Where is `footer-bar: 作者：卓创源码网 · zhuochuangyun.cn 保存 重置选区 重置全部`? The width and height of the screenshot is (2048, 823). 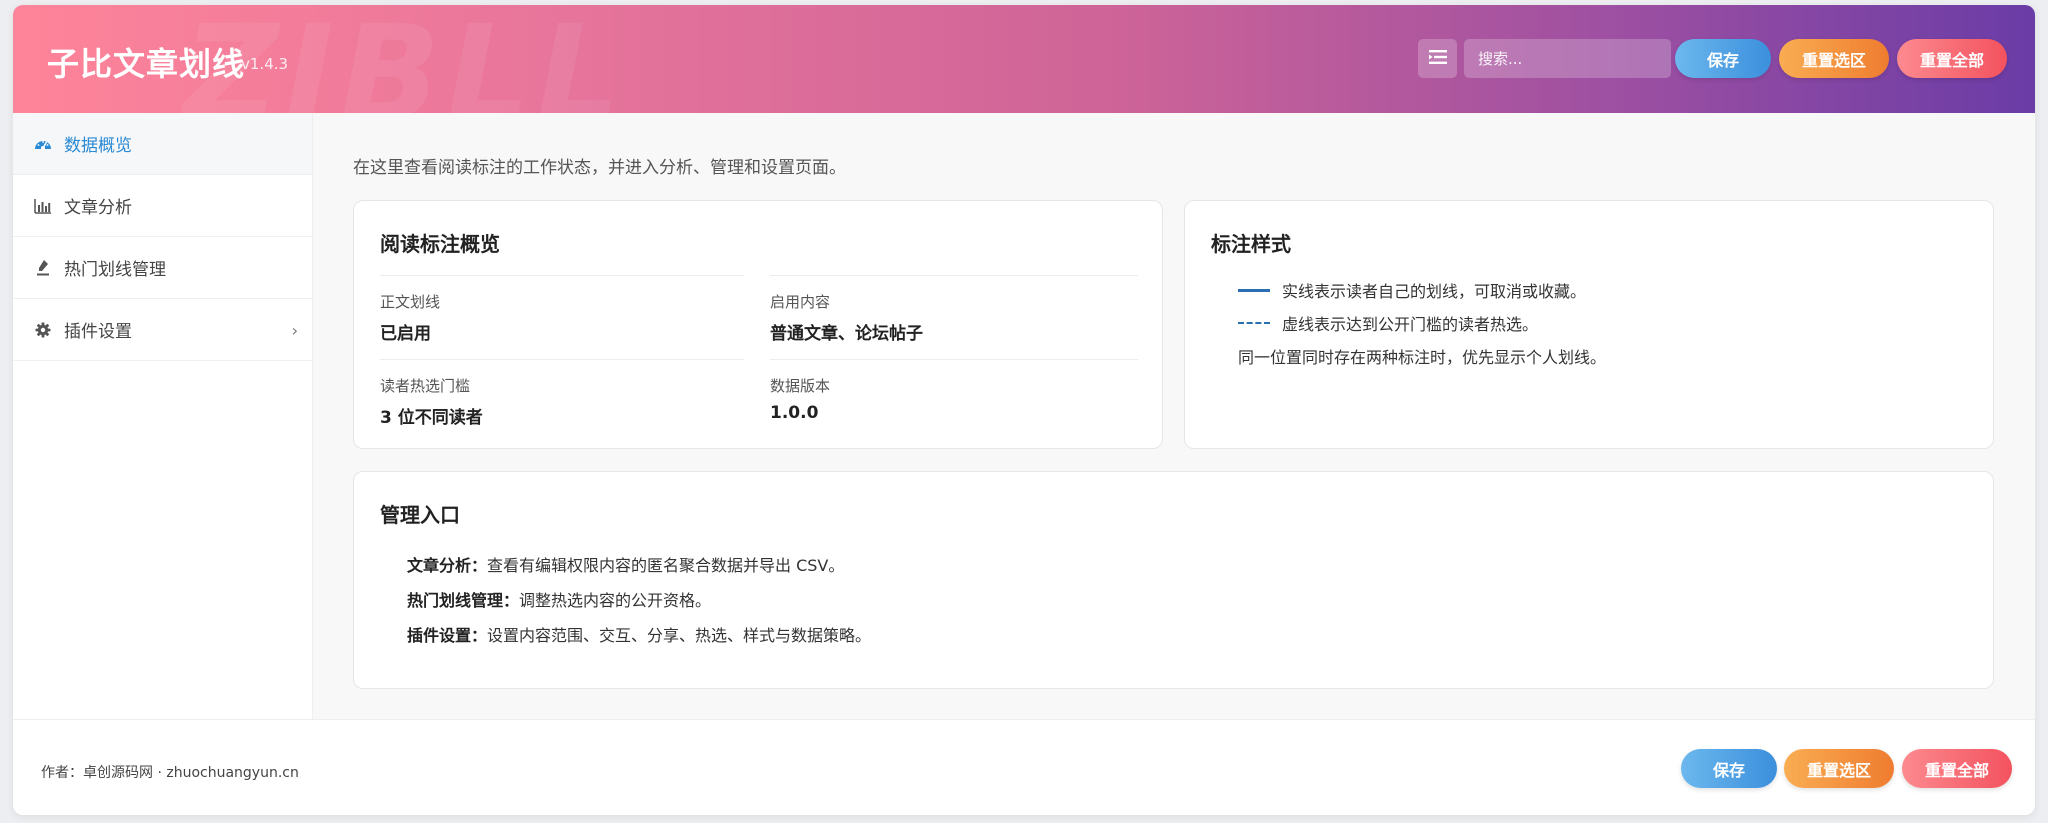
footer-bar: 作者：卓创源码网 · zhuochuangyun.cn 保存 重置选区 重置全部 is located at coordinates (1024, 767).